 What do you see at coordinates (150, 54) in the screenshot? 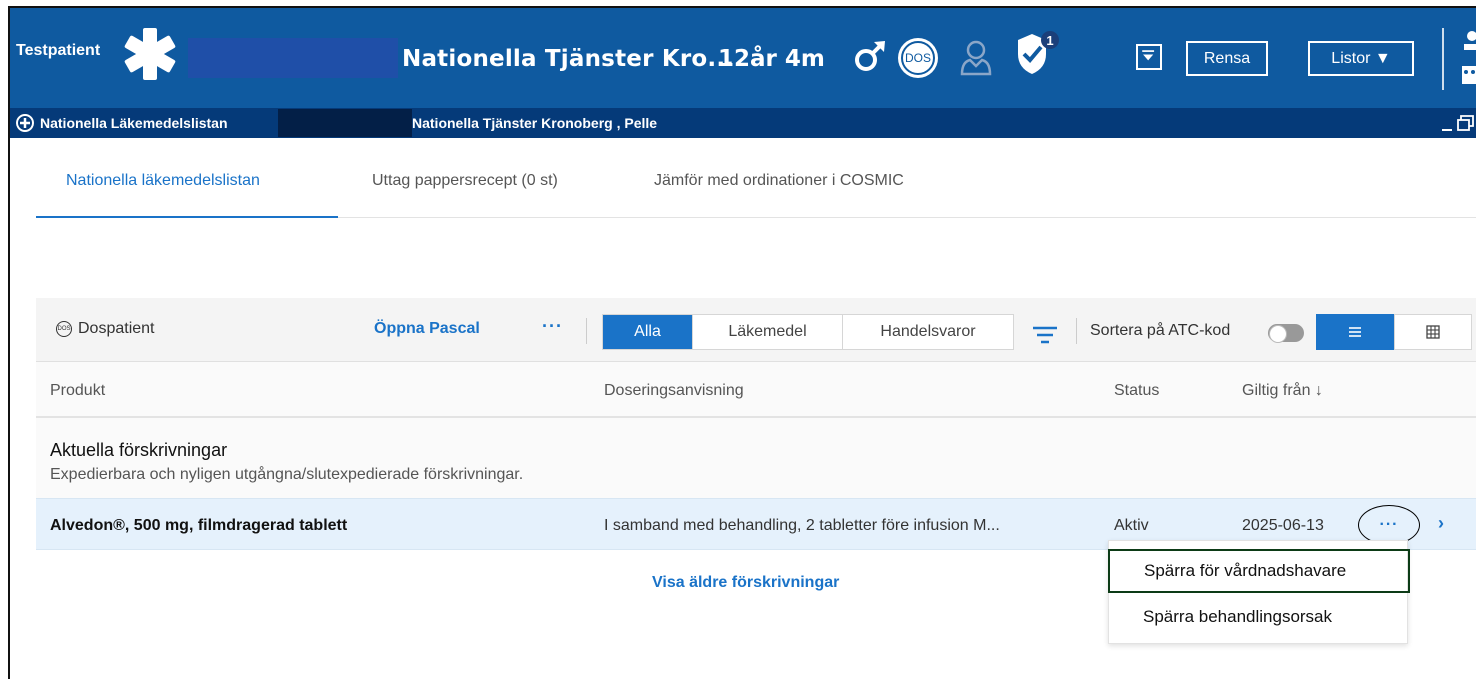
I see `star-of-life-icon` at bounding box center [150, 54].